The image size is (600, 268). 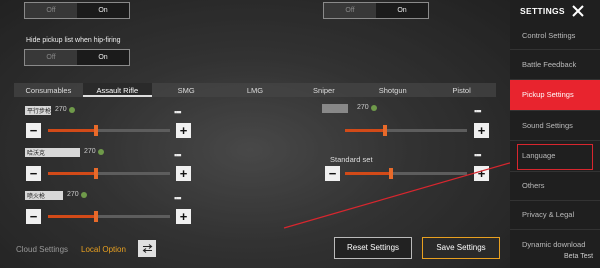 What do you see at coordinates (579, 256) in the screenshot?
I see `beta-test-label: Beta Test` at bounding box center [579, 256].